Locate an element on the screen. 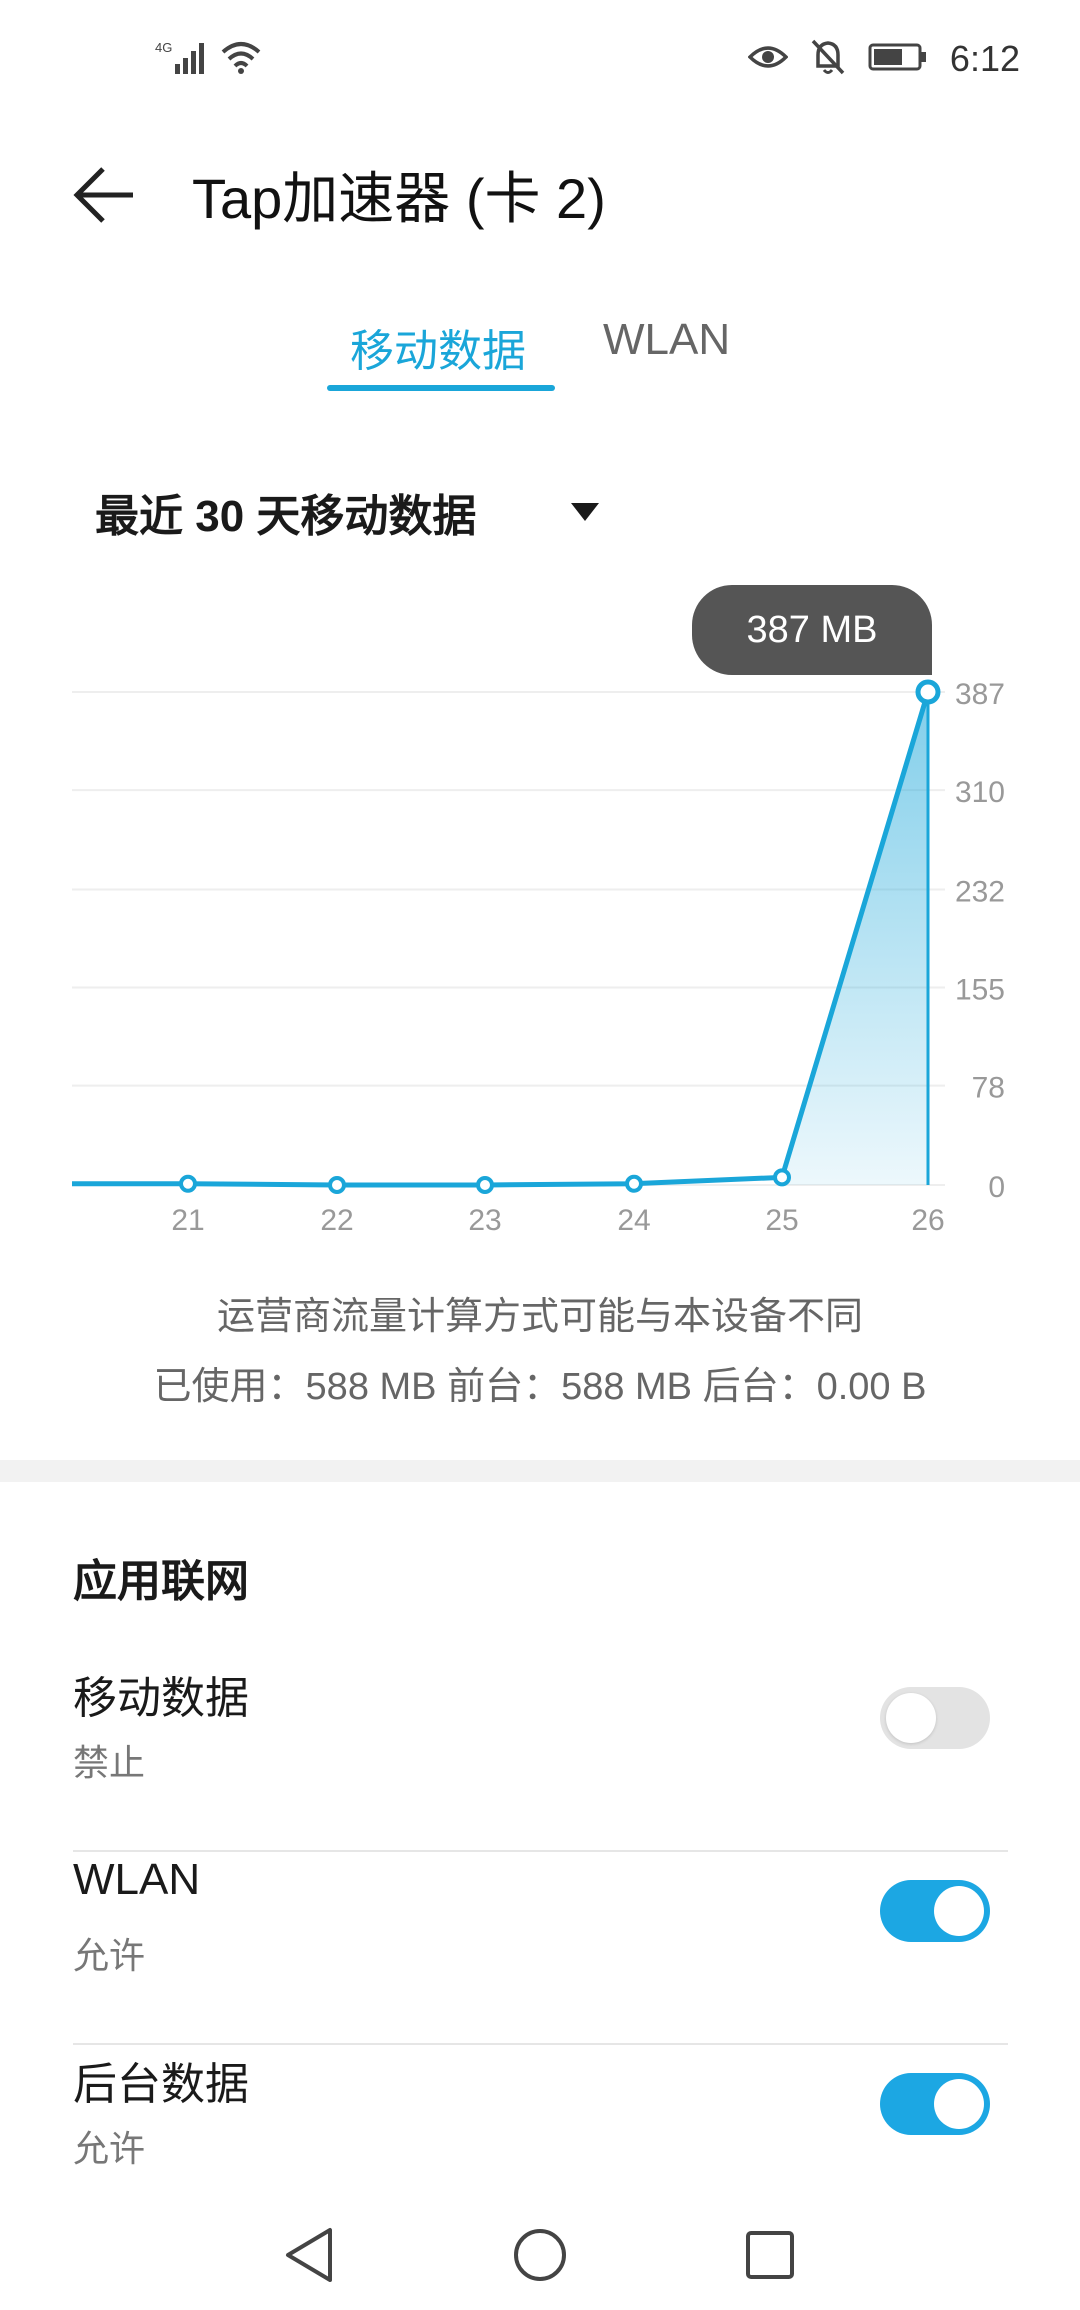  nav-recent-button is located at coordinates (770, 2255).